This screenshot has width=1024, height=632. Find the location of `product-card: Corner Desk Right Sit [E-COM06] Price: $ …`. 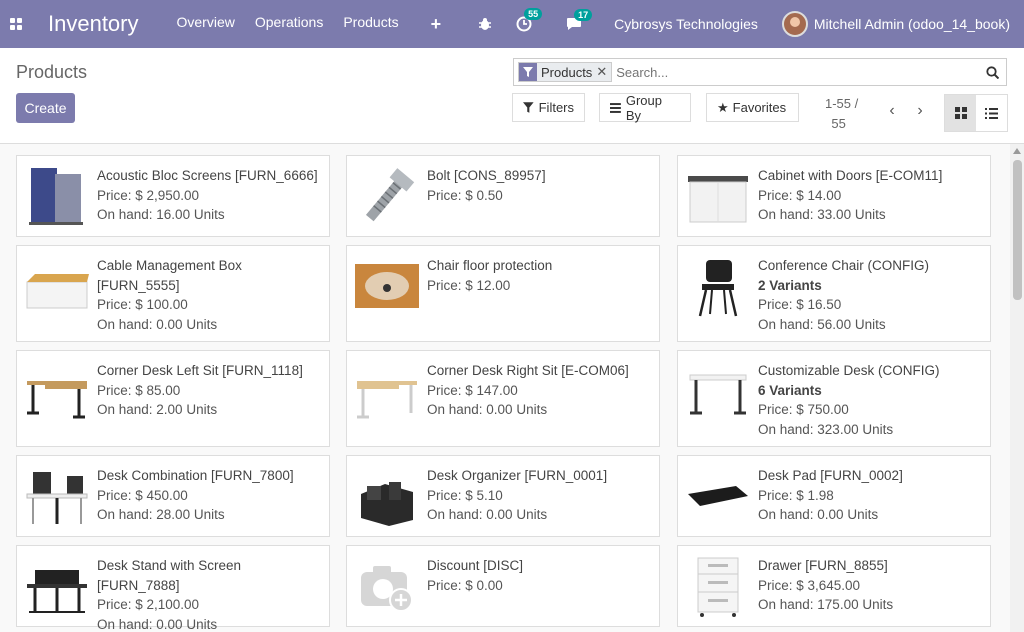

product-card: Corner Desk Right Sit [E-COM06] Price: $ … is located at coordinates (503, 398).